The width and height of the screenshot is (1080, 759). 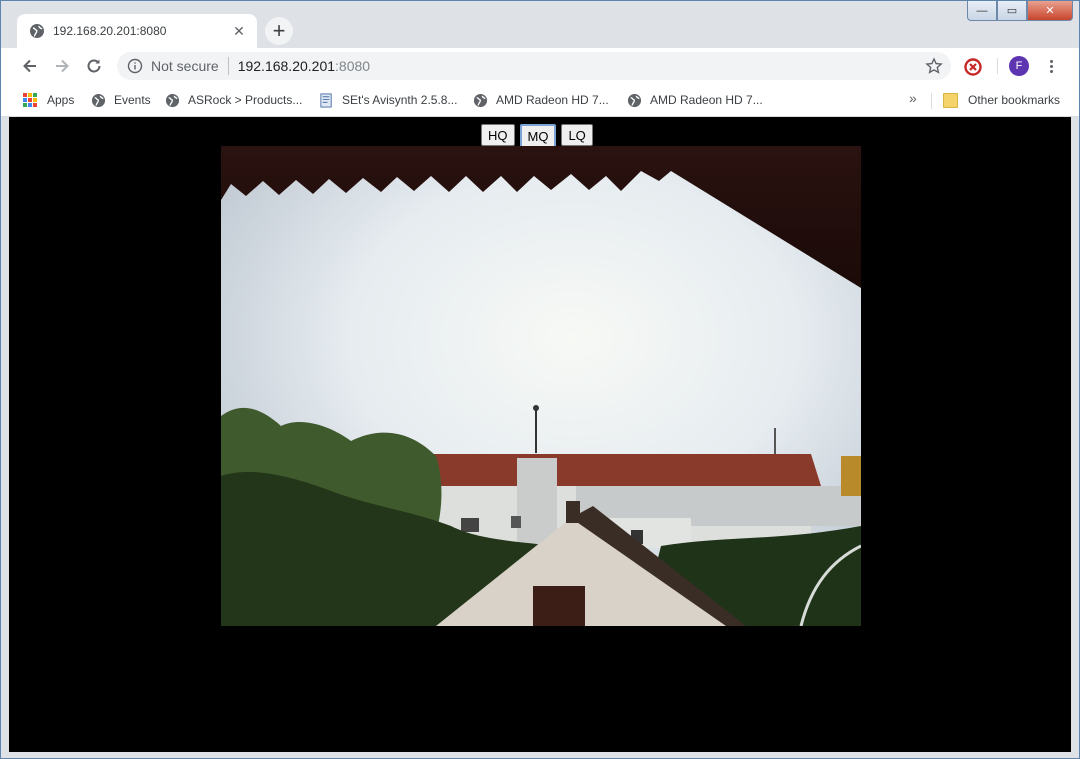 What do you see at coordinates (326, 100) in the screenshot?
I see `page-icon` at bounding box center [326, 100].